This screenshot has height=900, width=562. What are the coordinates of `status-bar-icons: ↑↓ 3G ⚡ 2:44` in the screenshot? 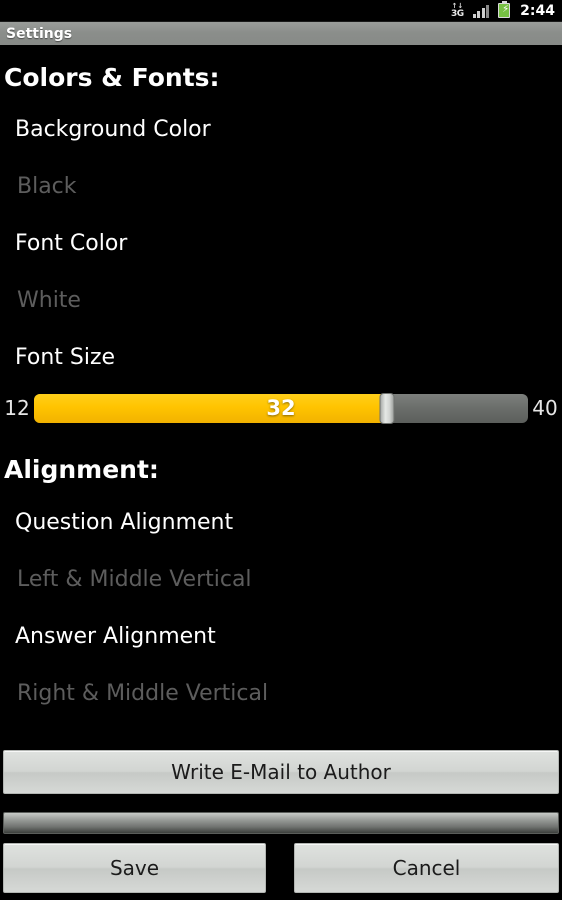 It's located at (503, 9).